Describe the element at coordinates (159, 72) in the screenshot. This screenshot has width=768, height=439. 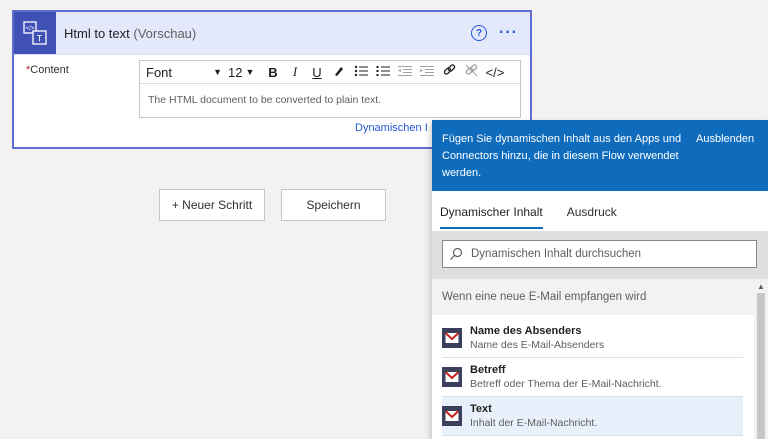
I see `font-select-value: Font` at that location.